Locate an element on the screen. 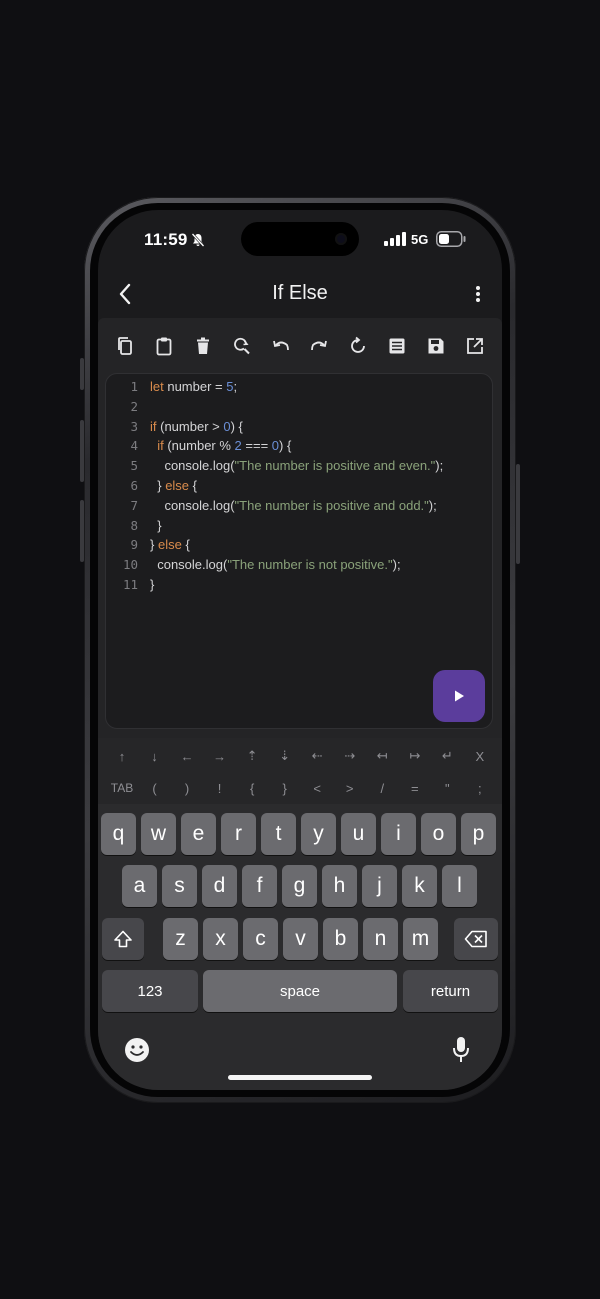 This screenshot has height=1299, width=600. code-token: 0 is located at coordinates (275, 446).